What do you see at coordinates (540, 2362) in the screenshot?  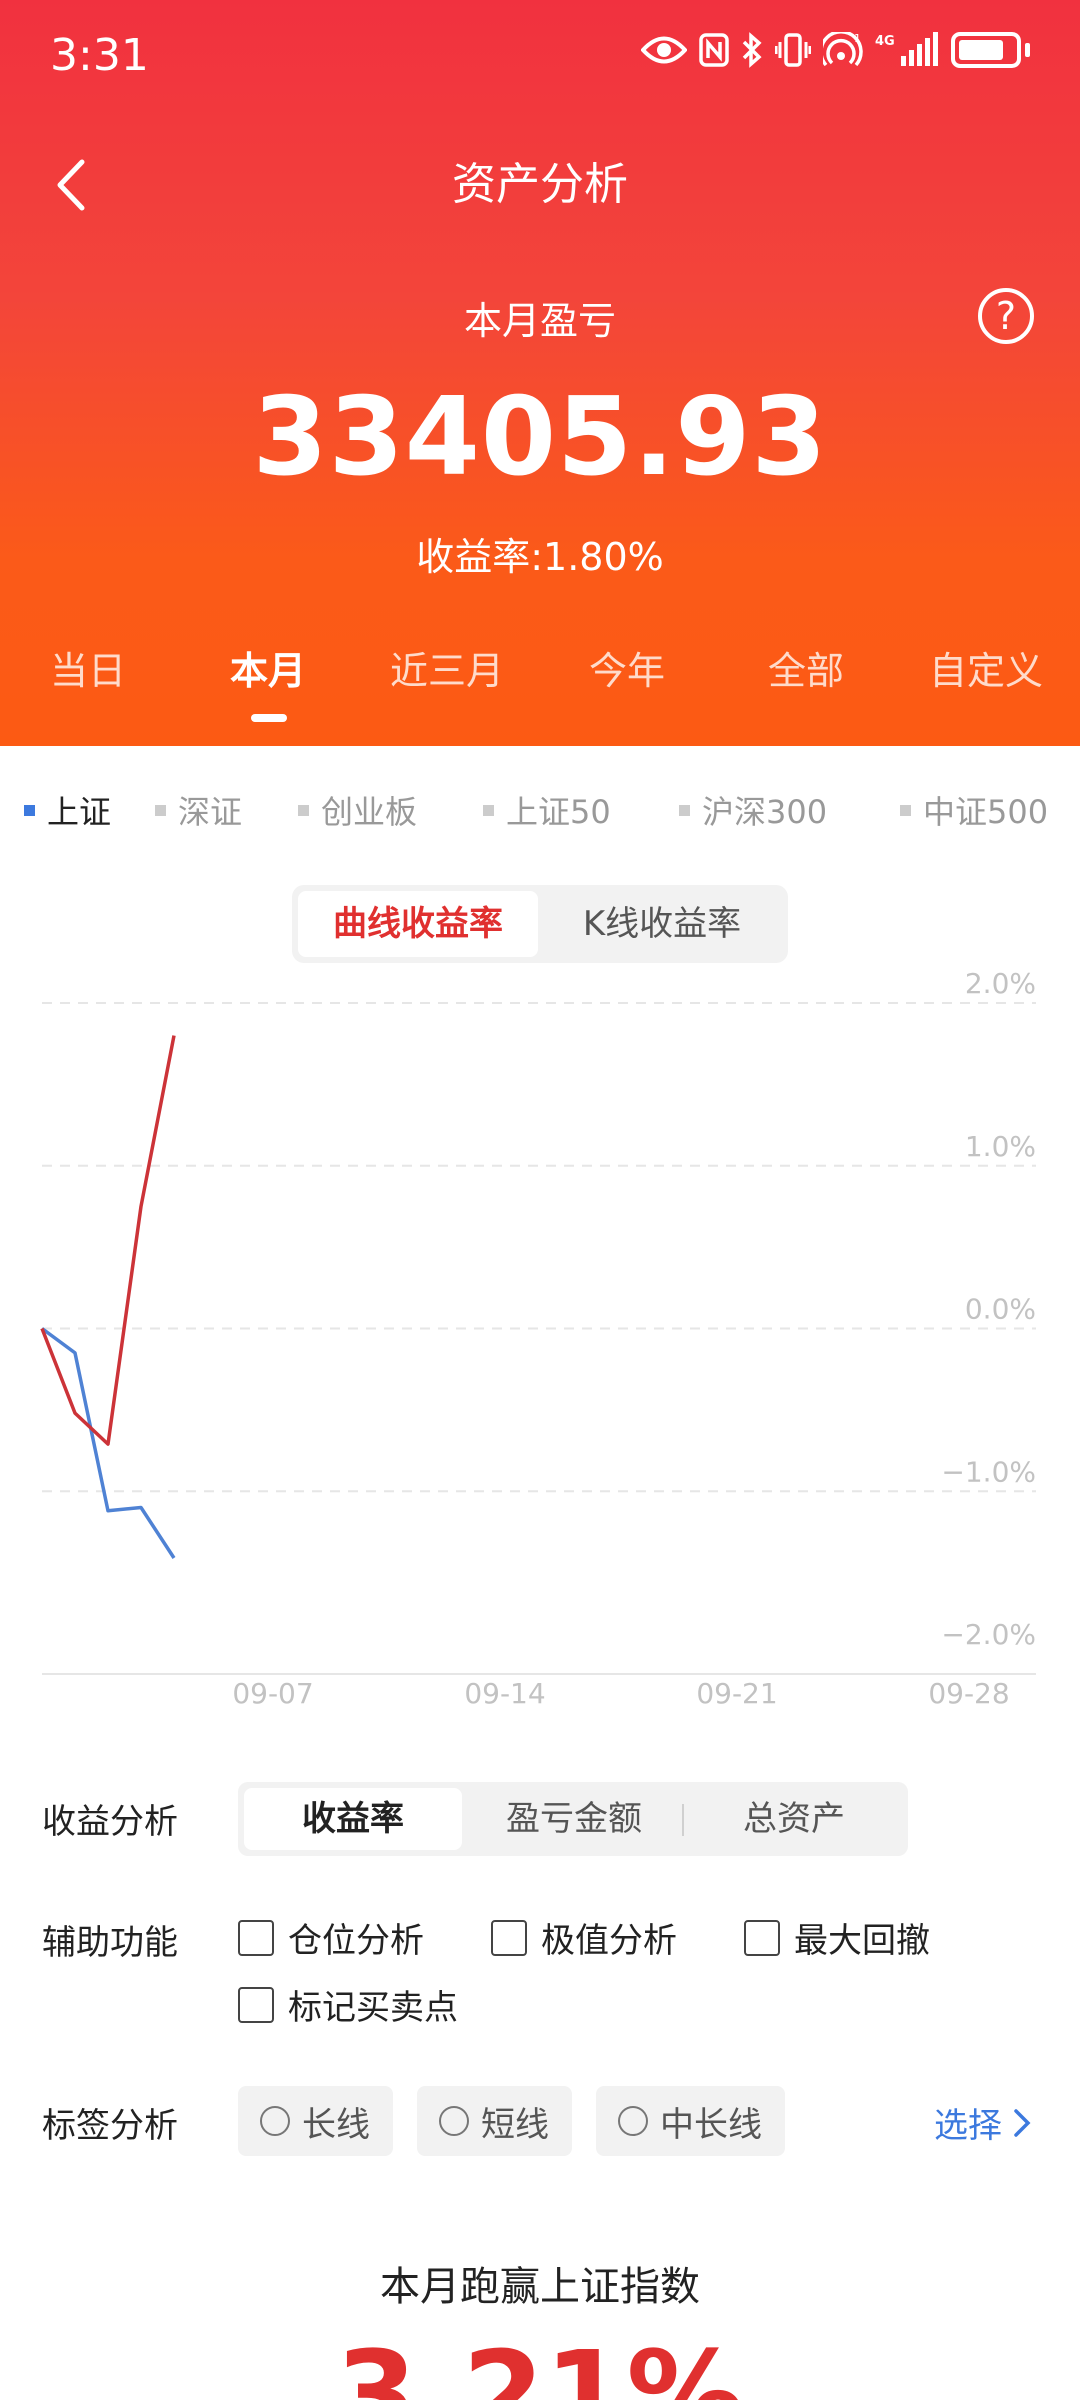 I see `outperform-value: 3.21%` at bounding box center [540, 2362].